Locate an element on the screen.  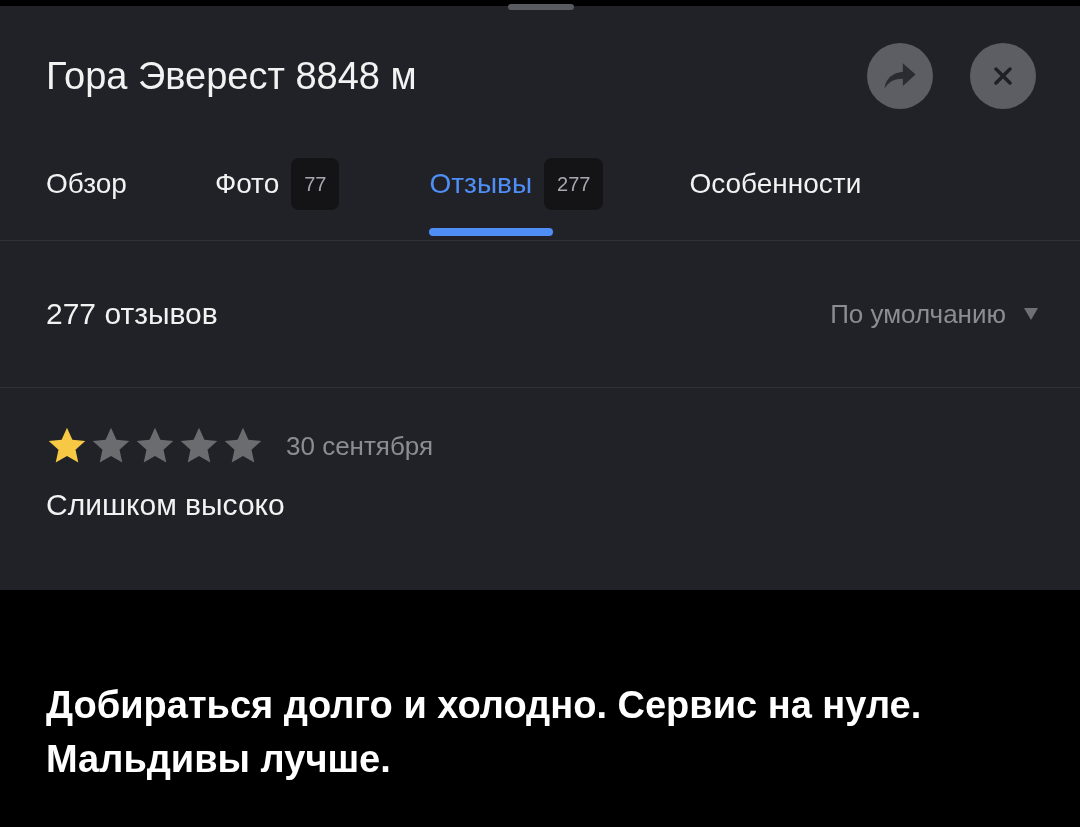
review-date: 30 сентября is located at coordinates (360, 446).